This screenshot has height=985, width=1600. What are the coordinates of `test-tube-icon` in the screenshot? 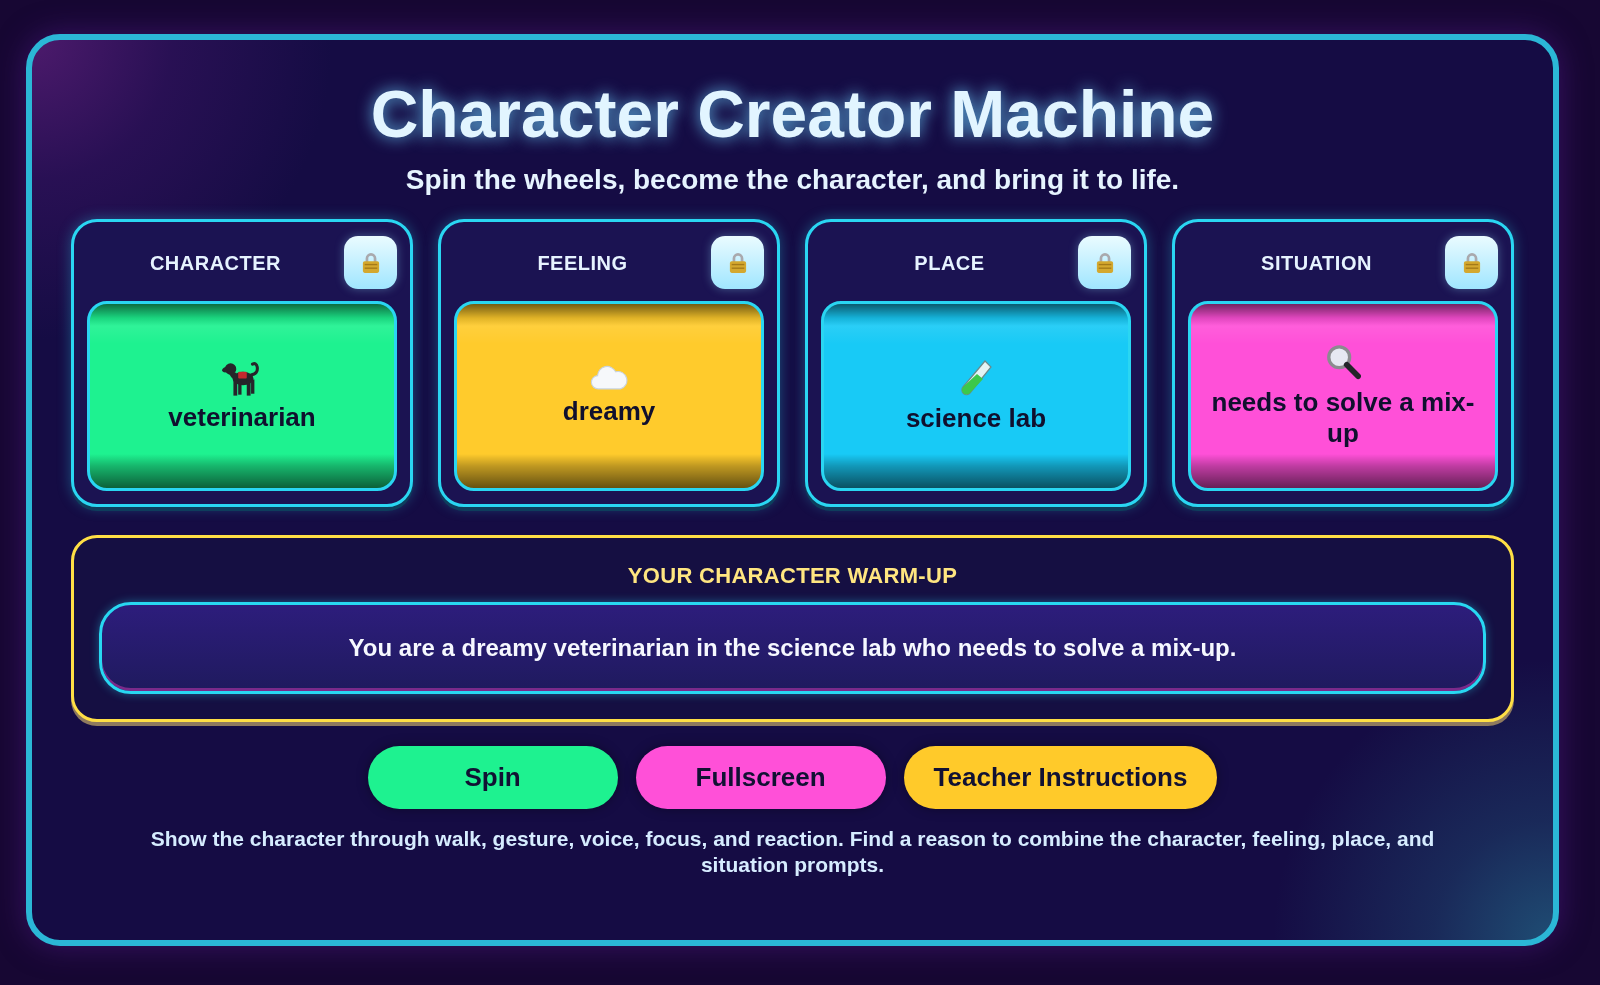 It's located at (976, 377).